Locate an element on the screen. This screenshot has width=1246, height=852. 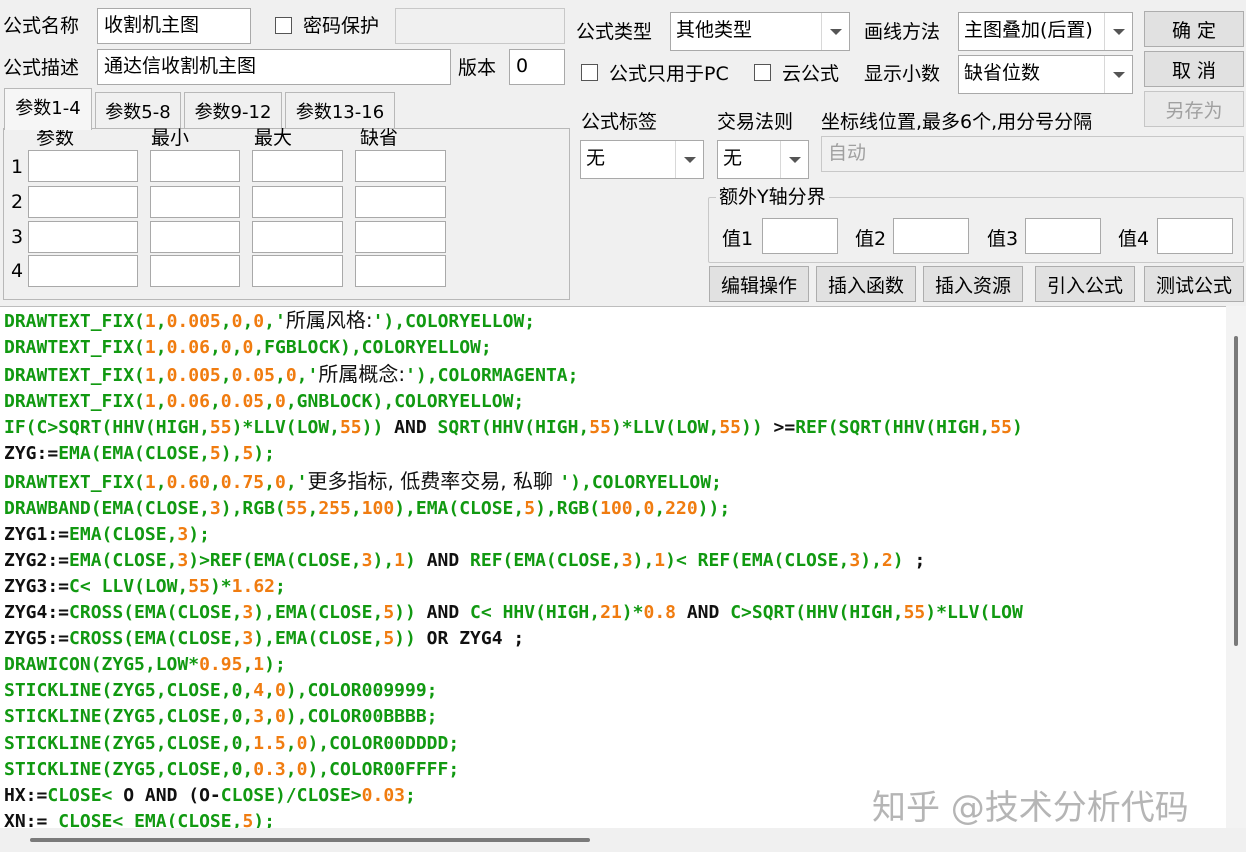
draw-method-select: 主图叠加(后置) is located at coordinates (1045, 31).